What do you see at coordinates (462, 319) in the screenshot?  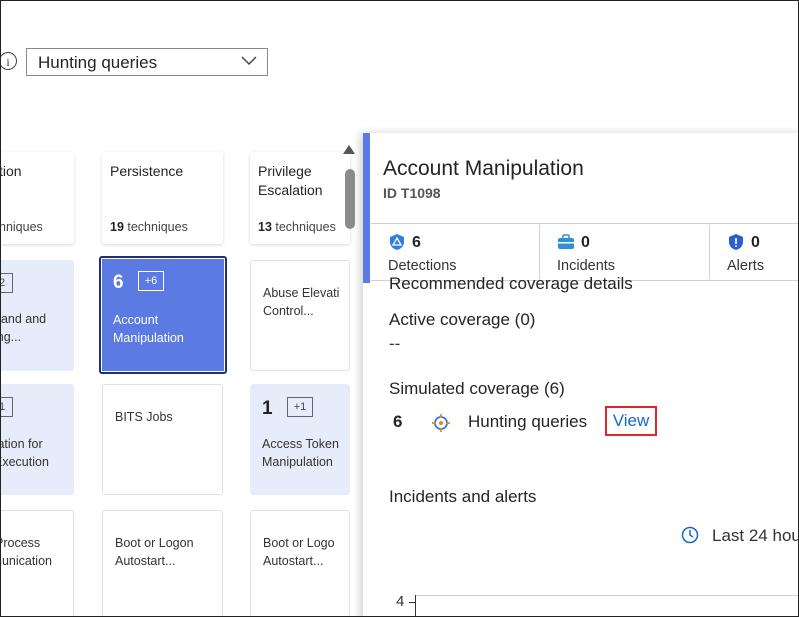 I see `active-coverage-heading: Active coverage (0)` at bounding box center [462, 319].